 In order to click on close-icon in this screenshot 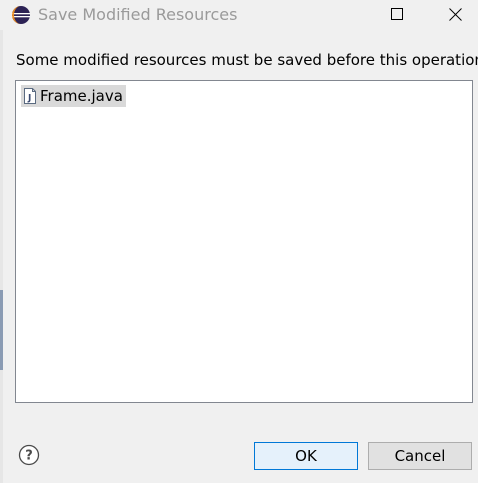, I will do `click(455, 14)`.